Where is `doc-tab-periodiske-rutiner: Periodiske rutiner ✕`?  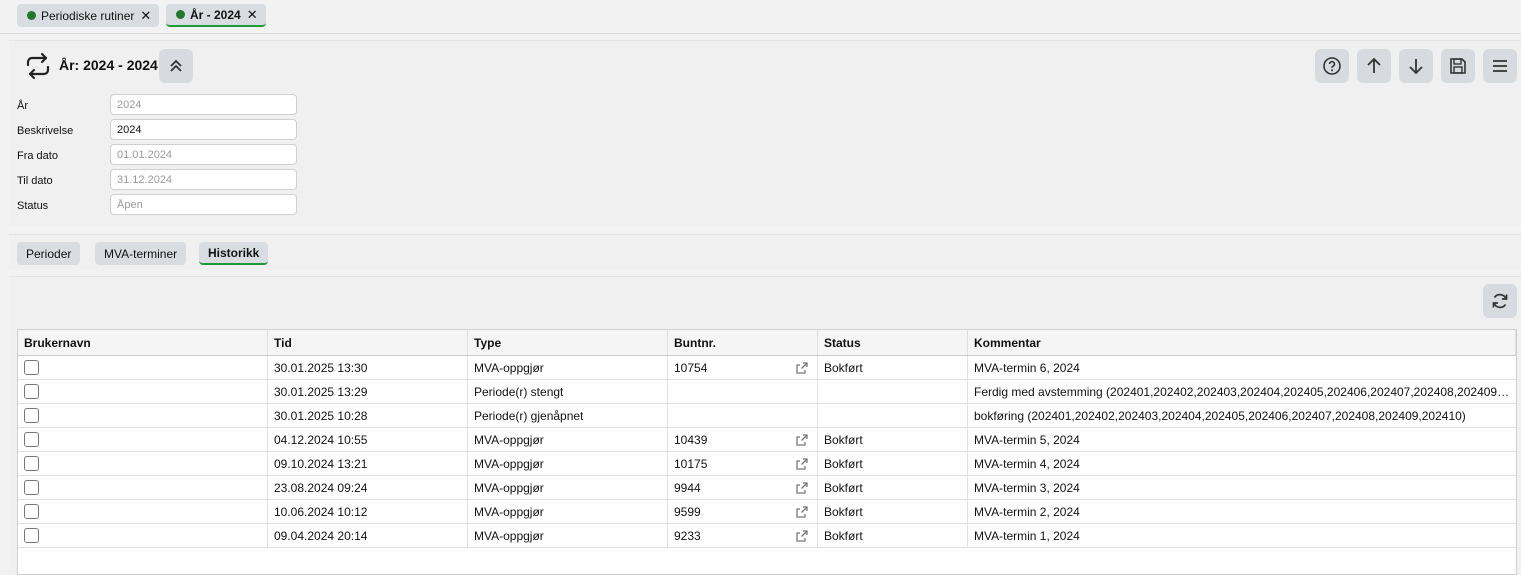
doc-tab-periodiske-rutiner: Periodiske rutiner ✕ is located at coordinates (88, 15).